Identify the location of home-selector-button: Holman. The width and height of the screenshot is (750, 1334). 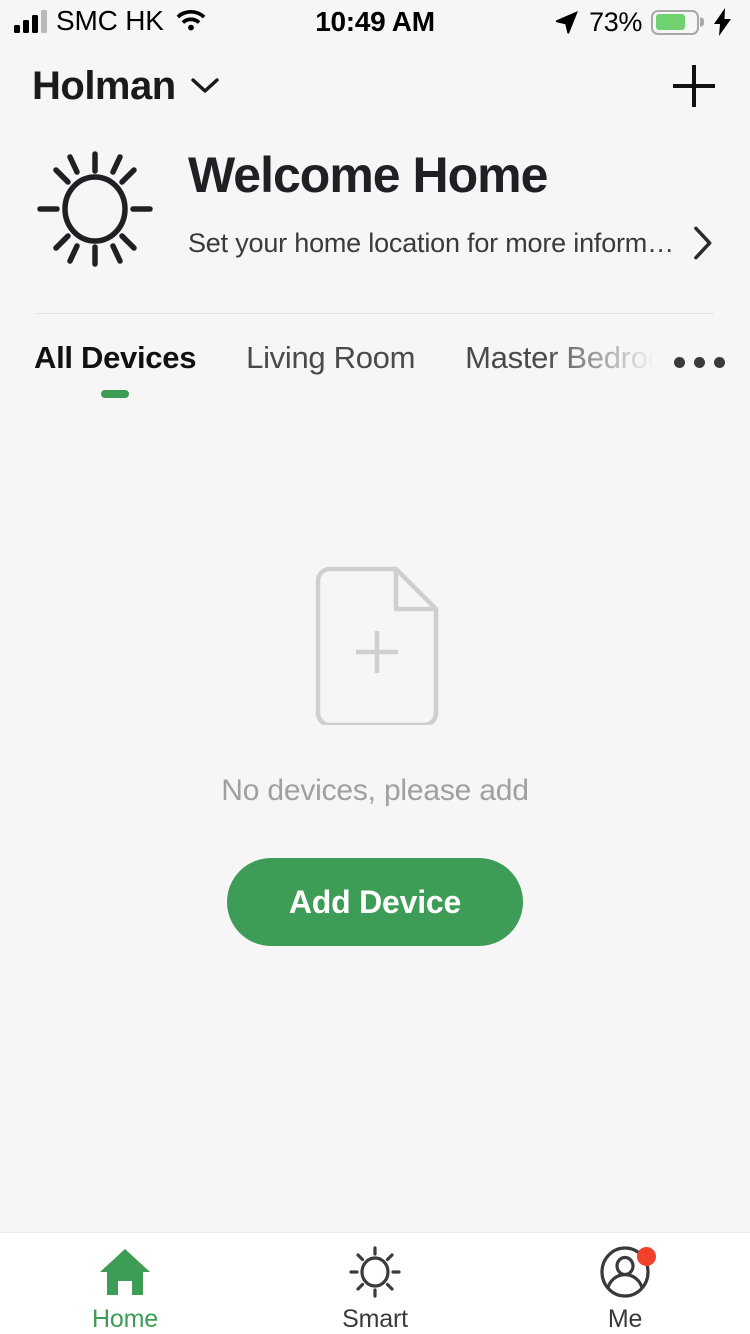
(126, 86).